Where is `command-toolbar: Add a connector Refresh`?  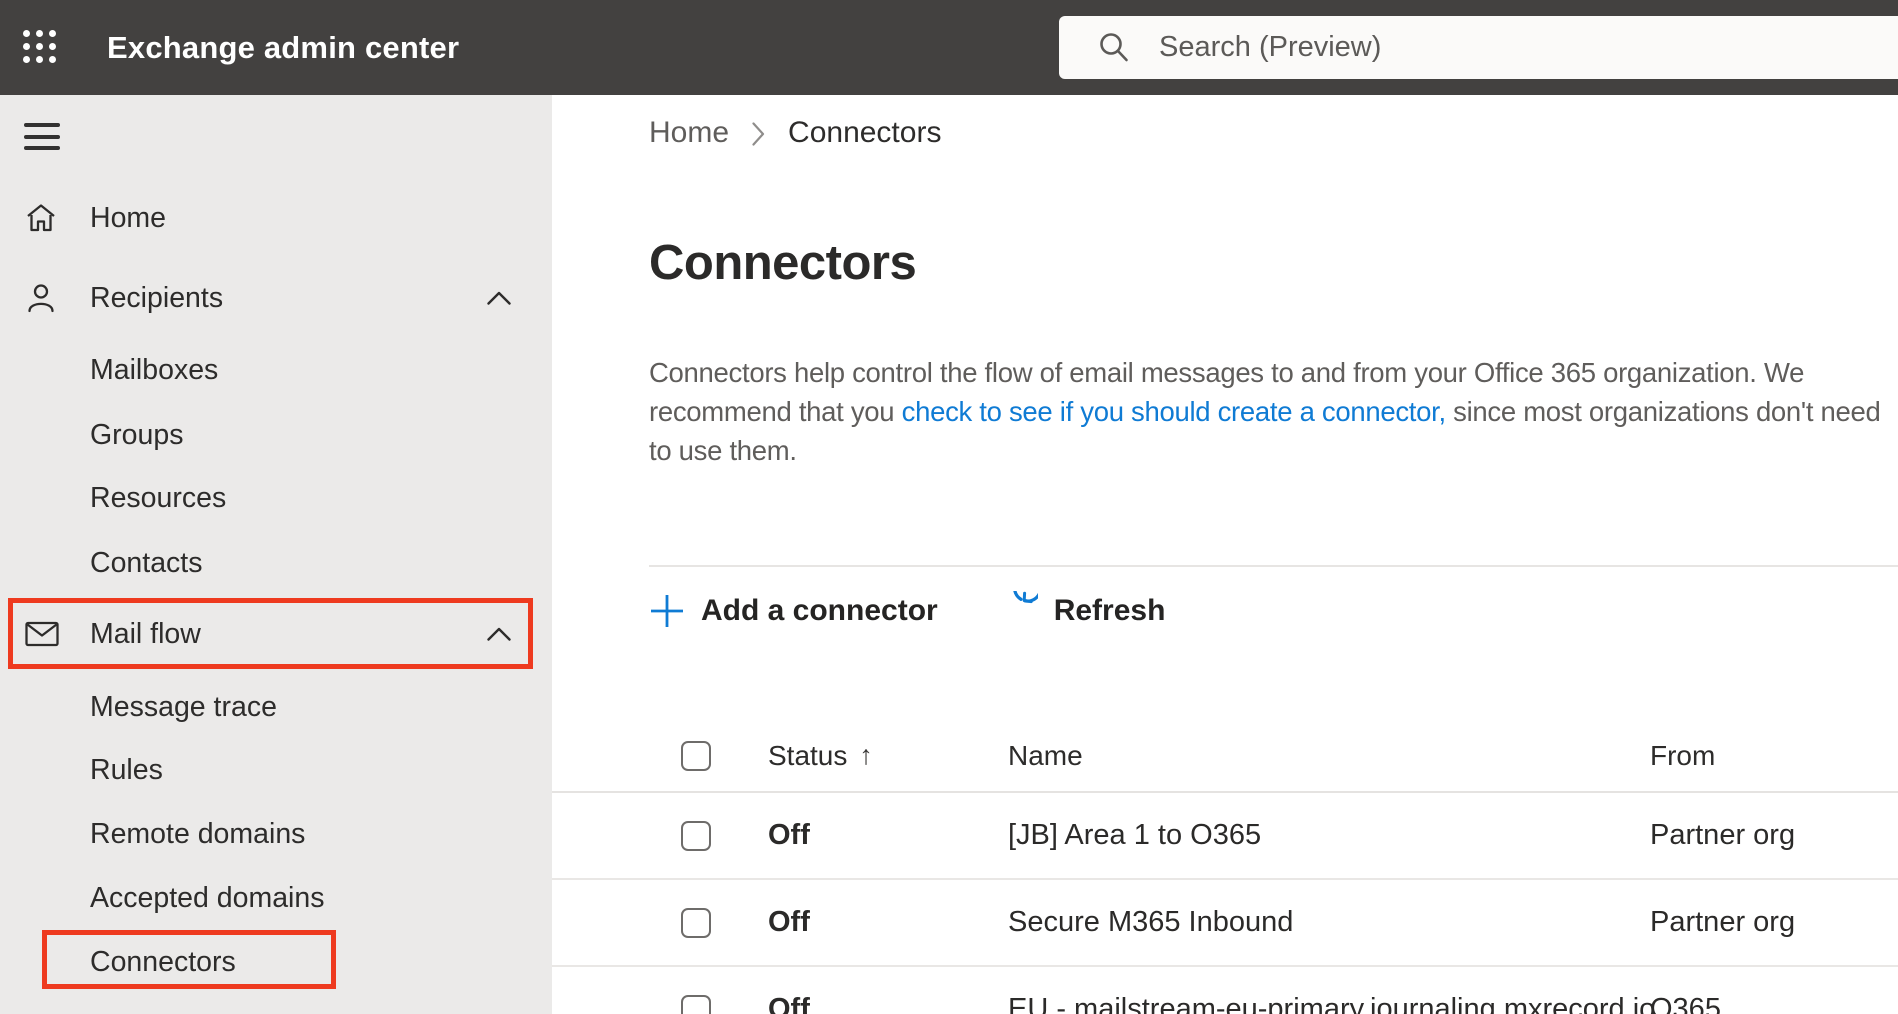
command-toolbar: Add a connector Refresh is located at coordinates (907, 611).